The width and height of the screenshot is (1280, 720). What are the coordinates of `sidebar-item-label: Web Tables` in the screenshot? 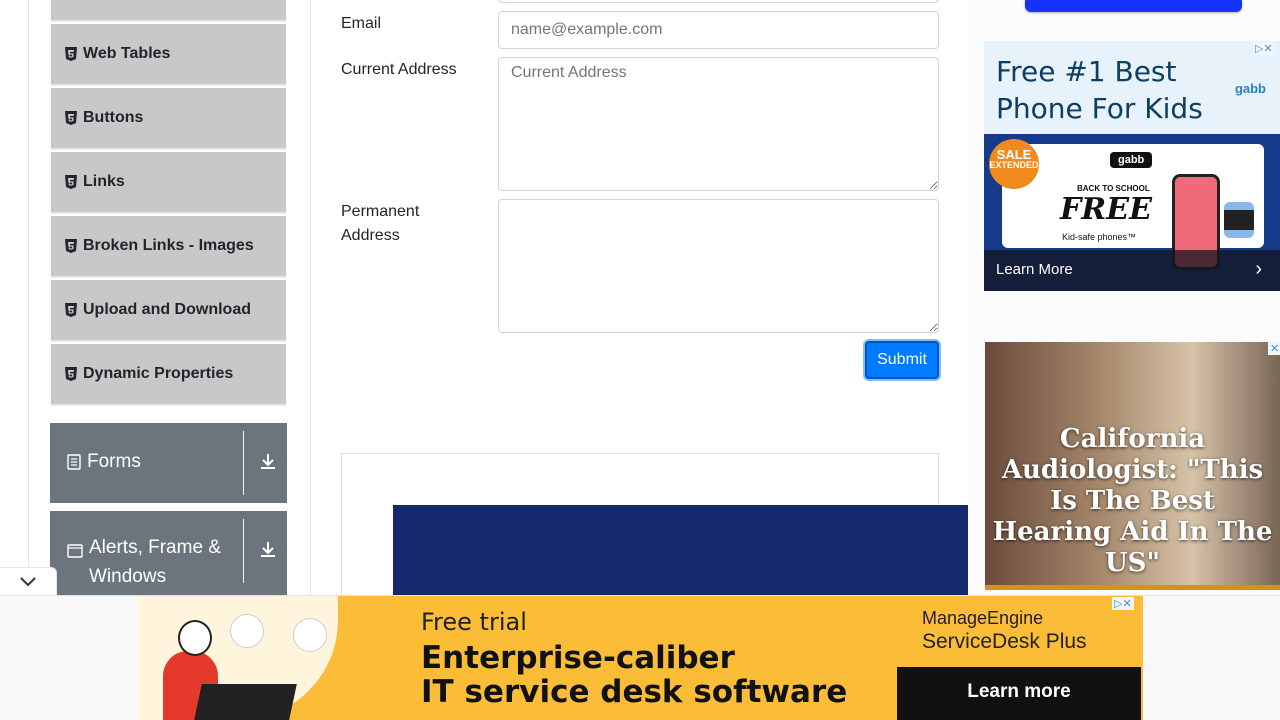 It's located at (127, 53).